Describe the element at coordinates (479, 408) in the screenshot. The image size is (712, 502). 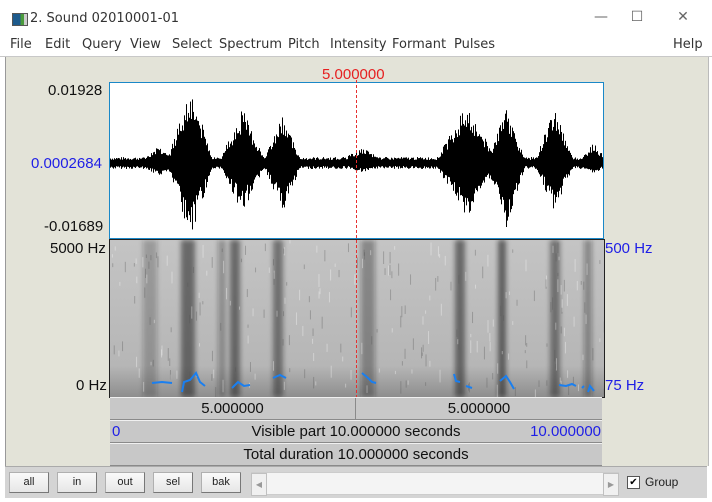
I see `right-segment-duration: 5.000000` at that location.